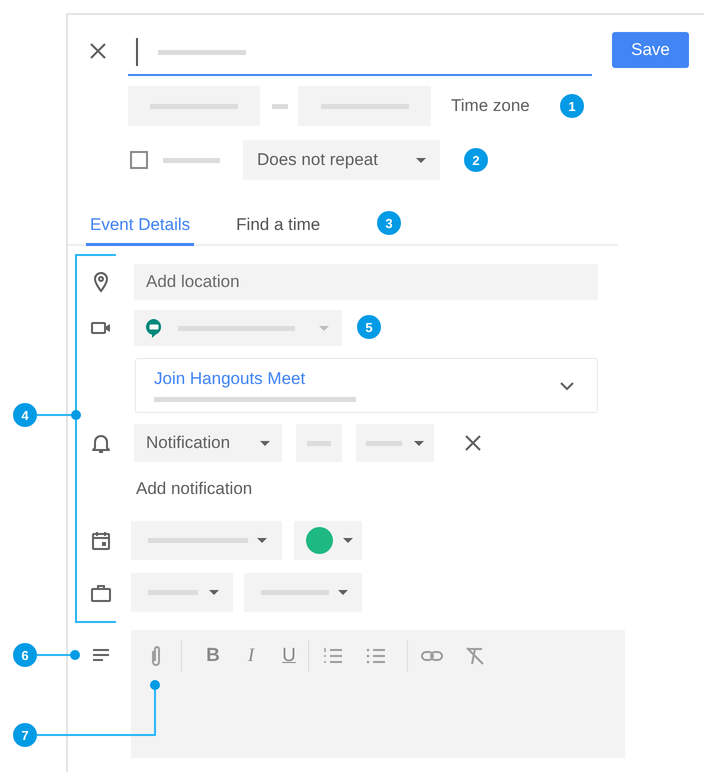 The image size is (704, 772). What do you see at coordinates (572, 106) in the screenshot?
I see `callout-badge: 1` at bounding box center [572, 106].